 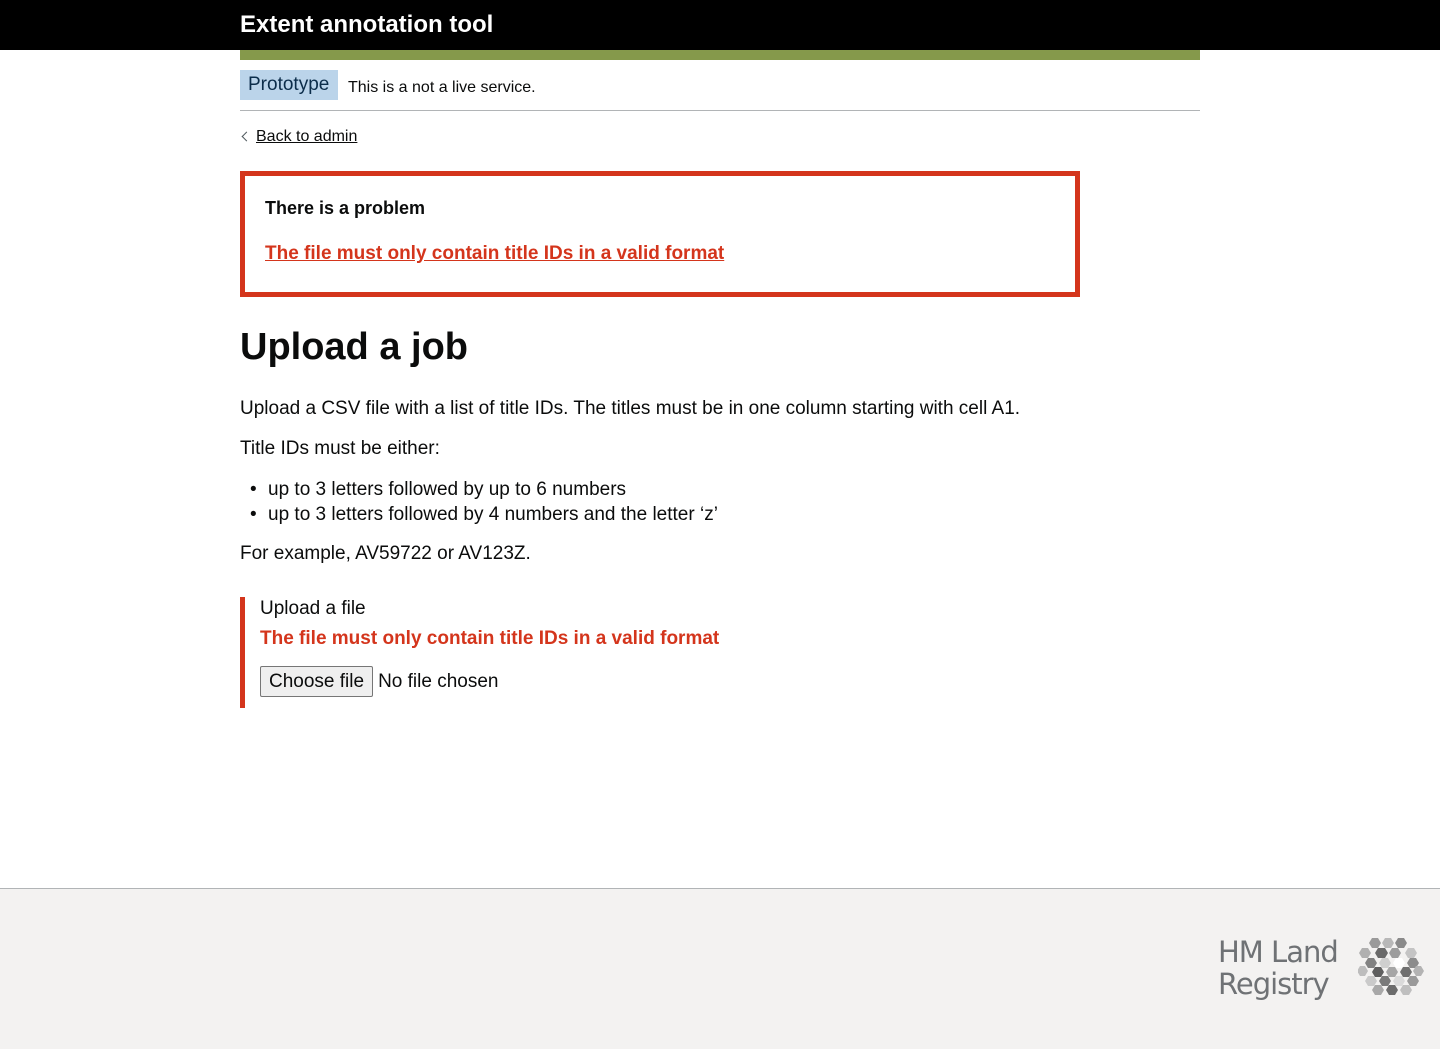 What do you see at coordinates (366, 25) in the screenshot?
I see `service-name: Extent annotation tool` at bounding box center [366, 25].